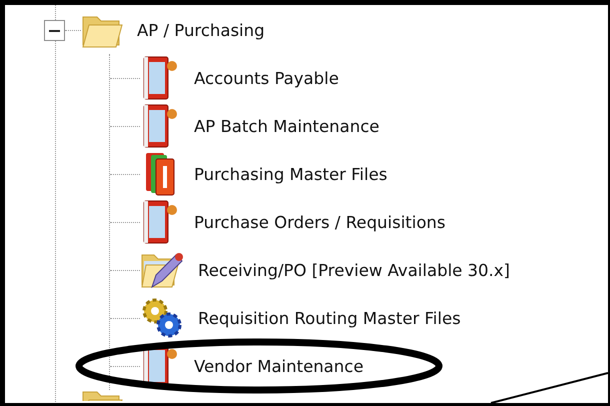 This screenshot has height=406, width=610. I want to click on tree-node: AP / Purchasing, so click(326, 30).